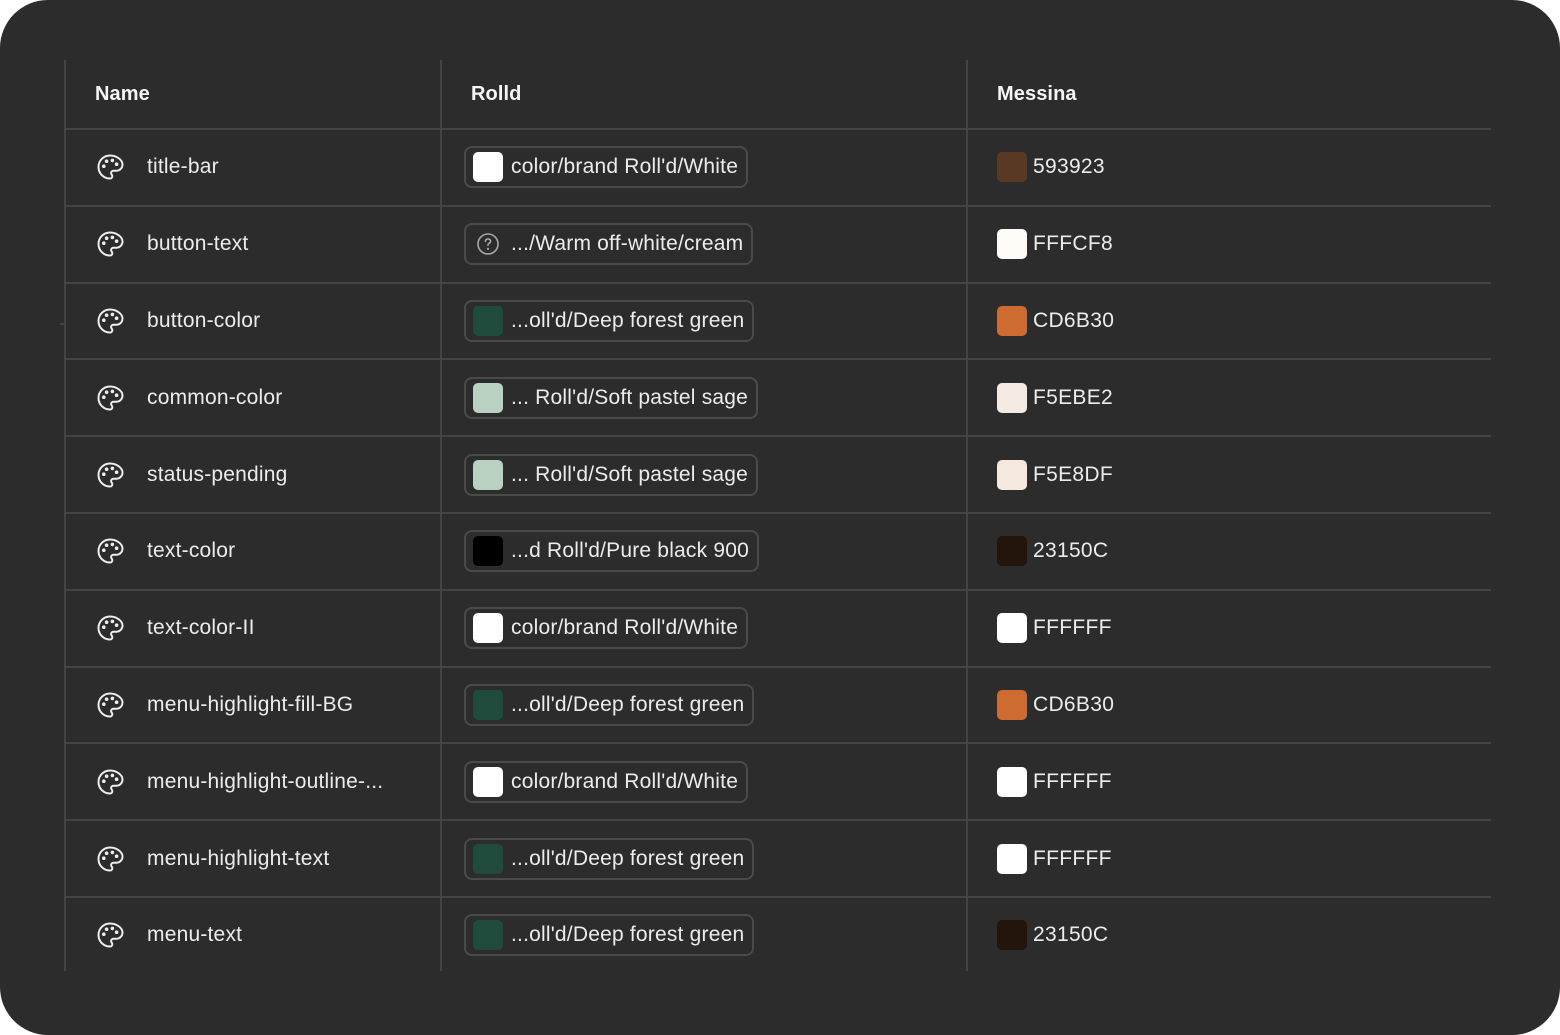 The height and width of the screenshot is (1035, 1560). What do you see at coordinates (201, 628) in the screenshot?
I see `variable-name: text-color-II` at bounding box center [201, 628].